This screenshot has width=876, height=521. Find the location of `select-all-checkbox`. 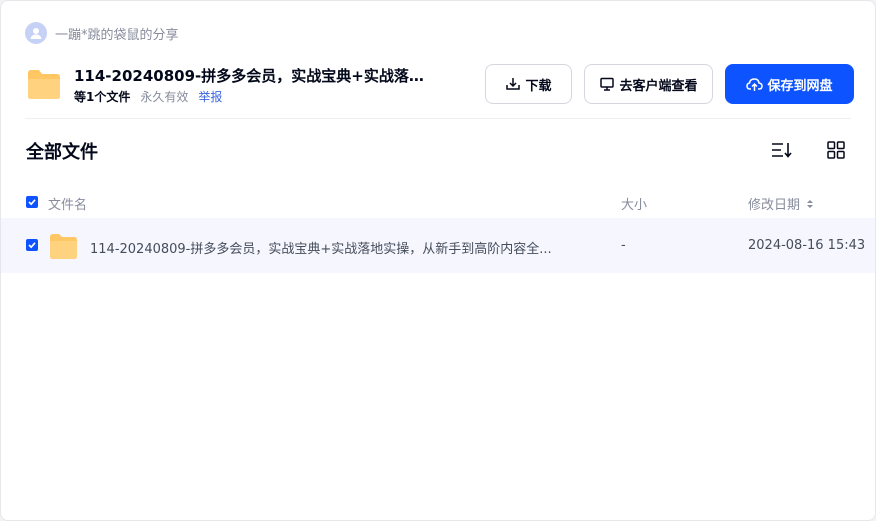

select-all-checkbox is located at coordinates (32, 202).